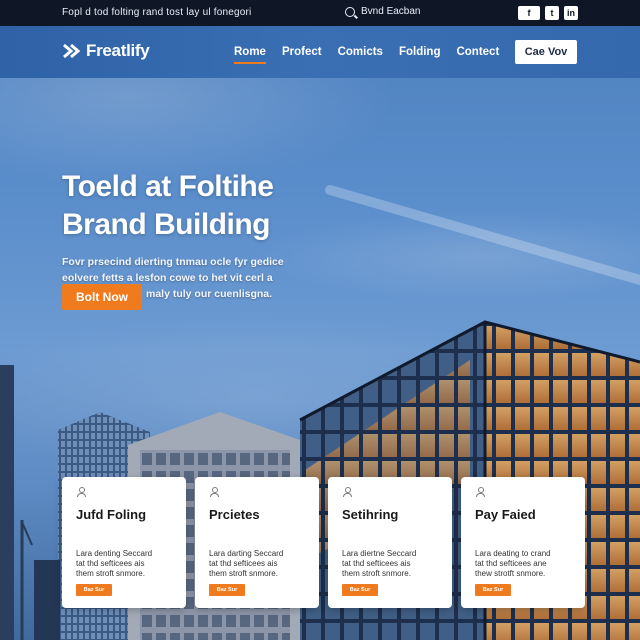 This screenshot has height=640, width=640. I want to click on feature-card-text-line: tat thd sefticees ane, so click(511, 563).